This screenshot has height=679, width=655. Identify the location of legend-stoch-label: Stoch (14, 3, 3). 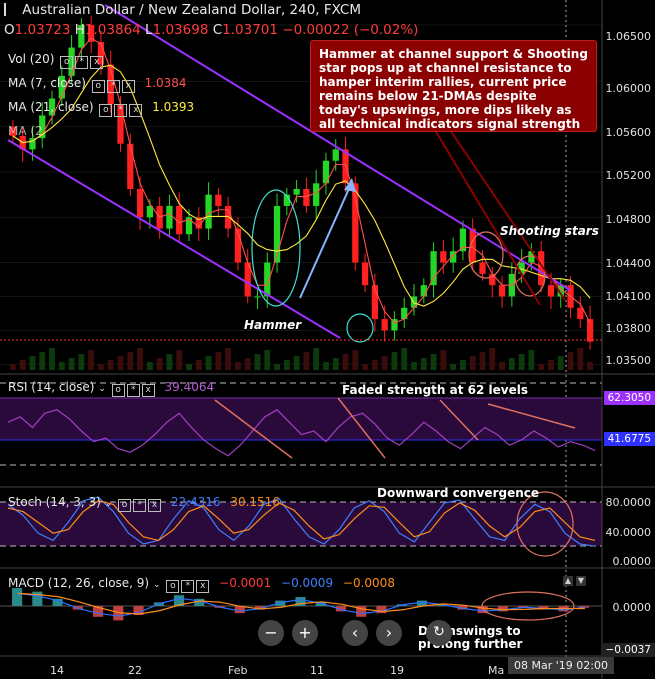
(54, 502).